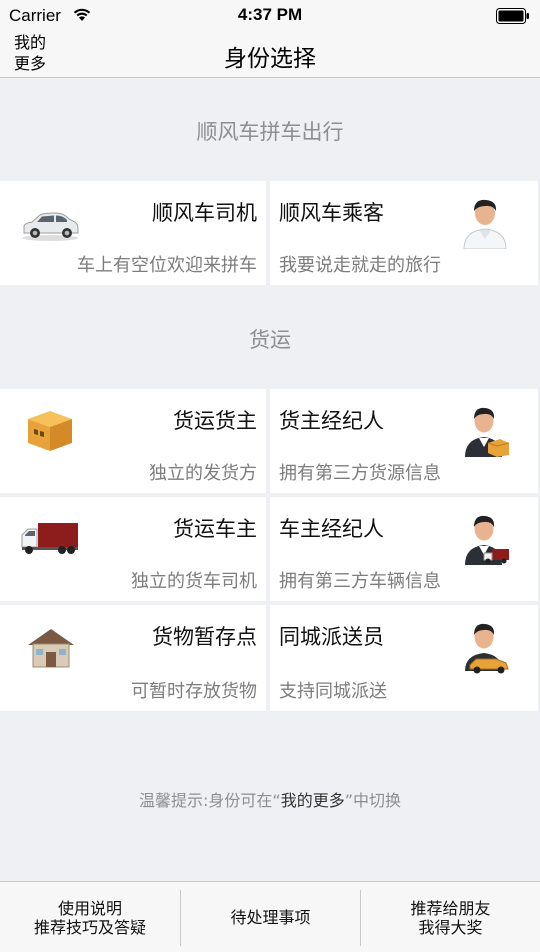 The height and width of the screenshot is (952, 540). I want to click on card-name: 货主经纪人, so click(331, 421).